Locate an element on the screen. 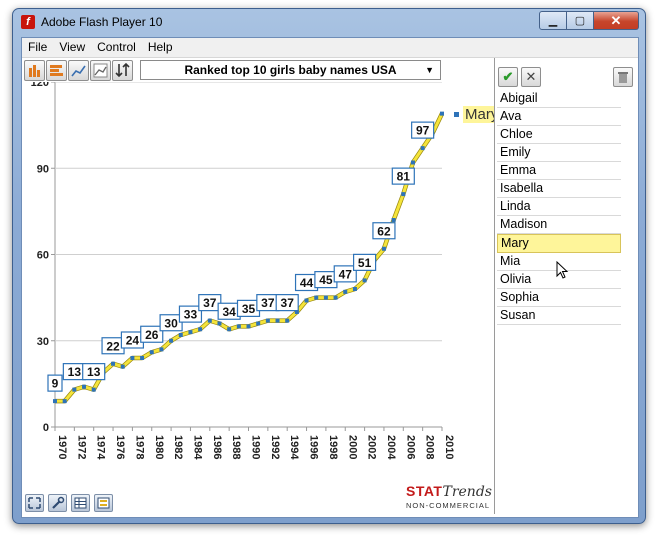  list-item-abigail: Abigail is located at coordinates (559, 99).